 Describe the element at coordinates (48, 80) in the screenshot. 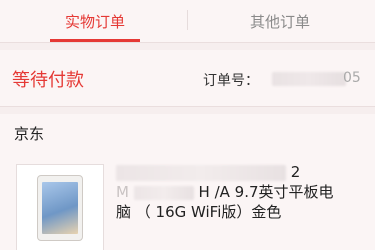

I see `order-status: 等待付款` at that location.